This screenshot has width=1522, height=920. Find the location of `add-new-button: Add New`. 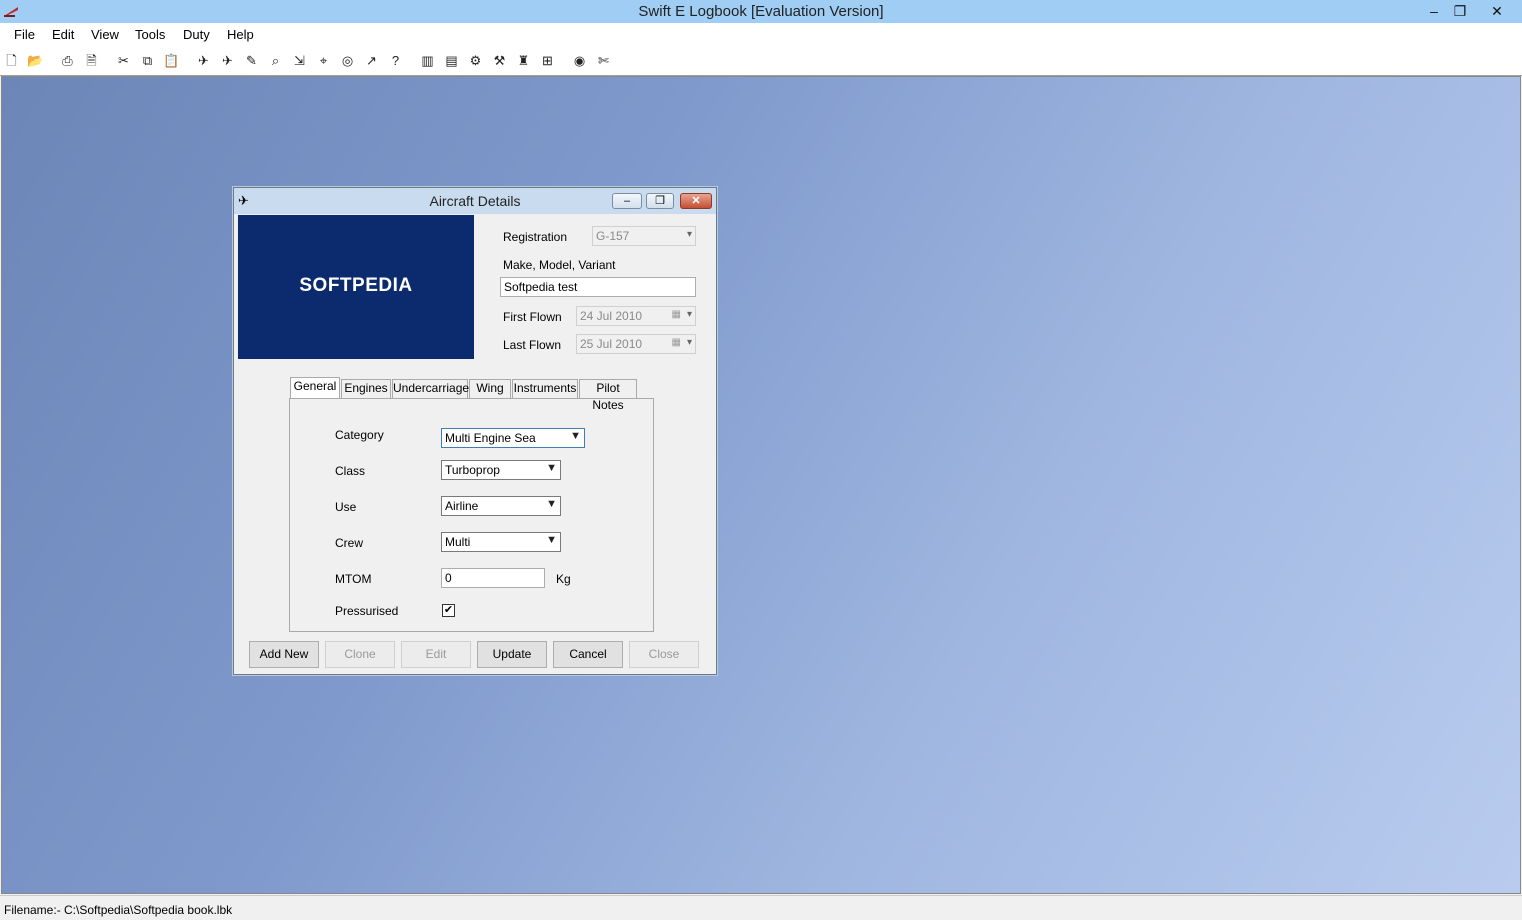

add-new-button: Add New is located at coordinates (284, 654).